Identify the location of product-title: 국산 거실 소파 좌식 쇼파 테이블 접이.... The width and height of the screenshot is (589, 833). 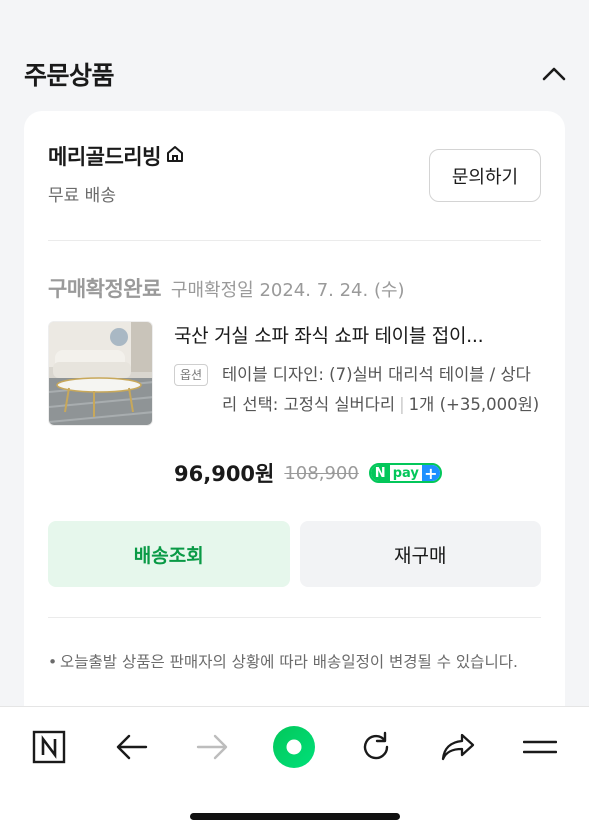
(359, 334).